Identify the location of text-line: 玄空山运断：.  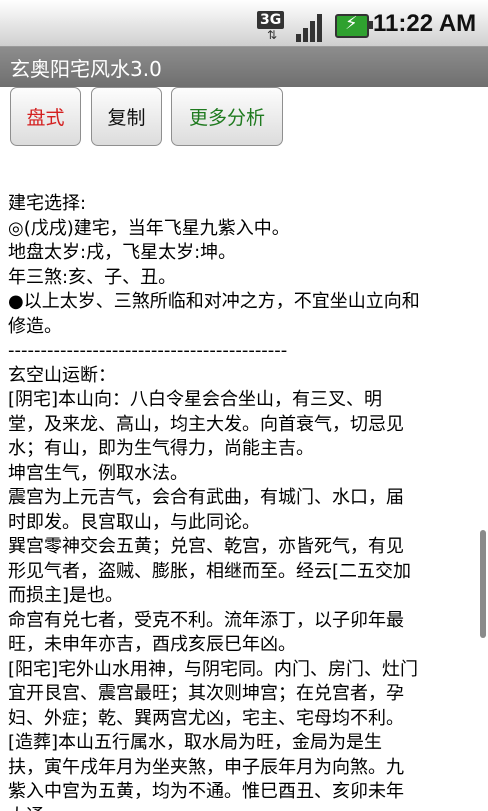
(62, 375).